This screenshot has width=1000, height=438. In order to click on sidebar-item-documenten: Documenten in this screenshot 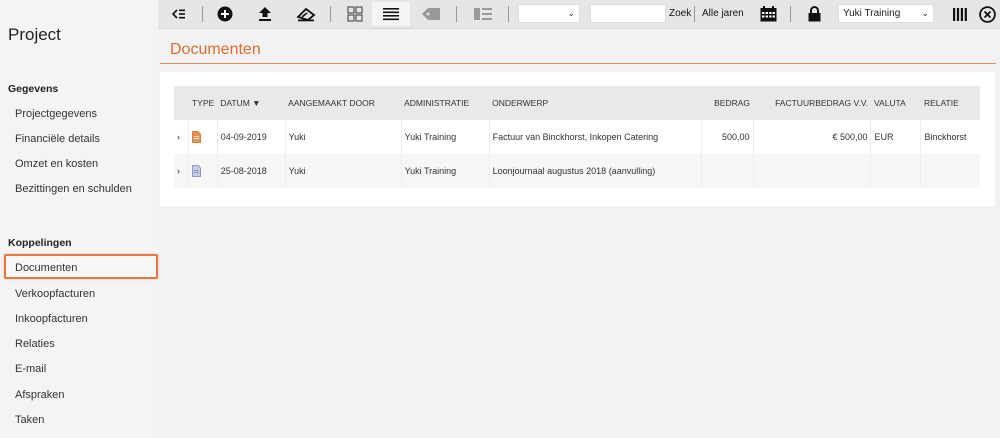, I will do `click(46, 268)`.